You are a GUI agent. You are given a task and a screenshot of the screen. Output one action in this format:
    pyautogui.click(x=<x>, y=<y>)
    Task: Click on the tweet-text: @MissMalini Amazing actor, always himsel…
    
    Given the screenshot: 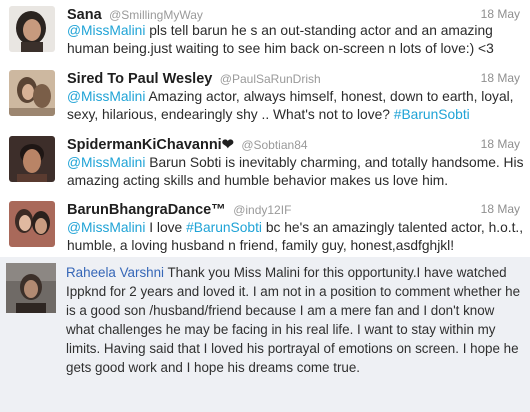 What is the action you would take?
    pyautogui.click(x=295, y=106)
    